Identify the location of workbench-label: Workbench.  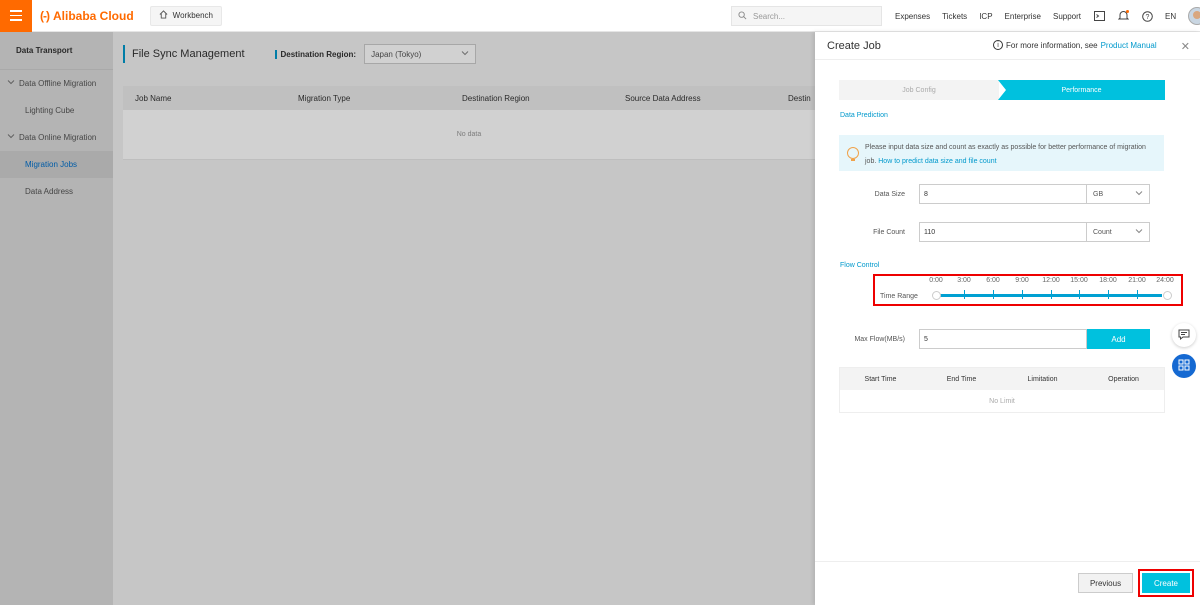
(192, 15).